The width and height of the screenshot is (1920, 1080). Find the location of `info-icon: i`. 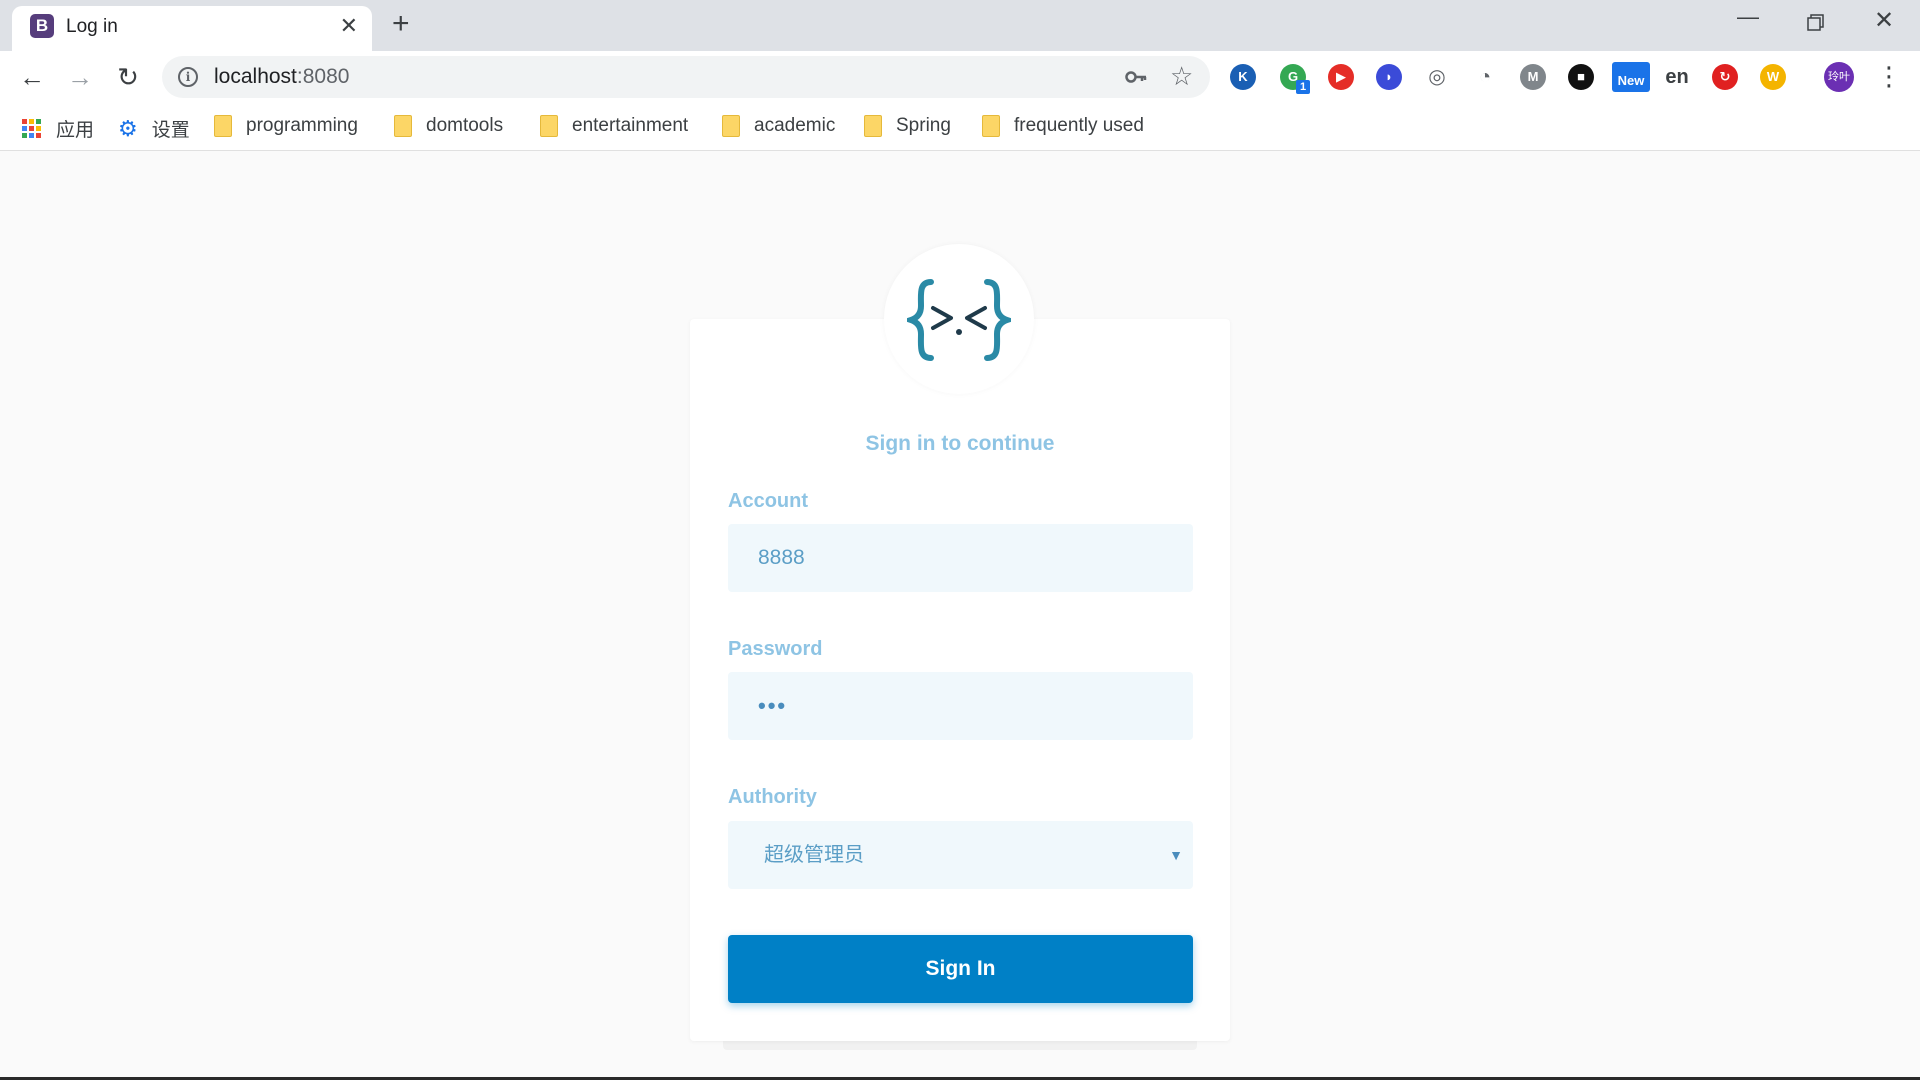

info-icon: i is located at coordinates (188, 77).